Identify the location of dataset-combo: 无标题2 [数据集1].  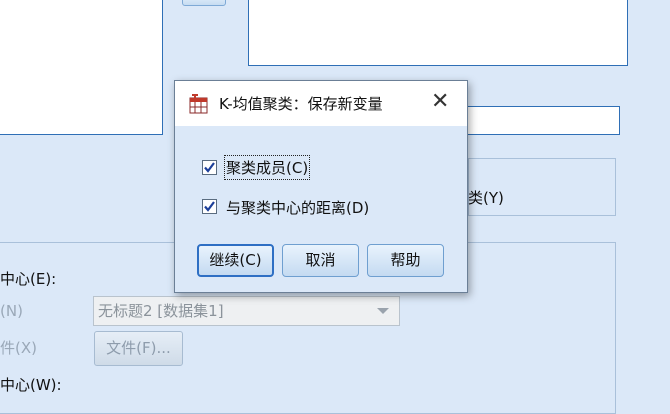
(246, 311).